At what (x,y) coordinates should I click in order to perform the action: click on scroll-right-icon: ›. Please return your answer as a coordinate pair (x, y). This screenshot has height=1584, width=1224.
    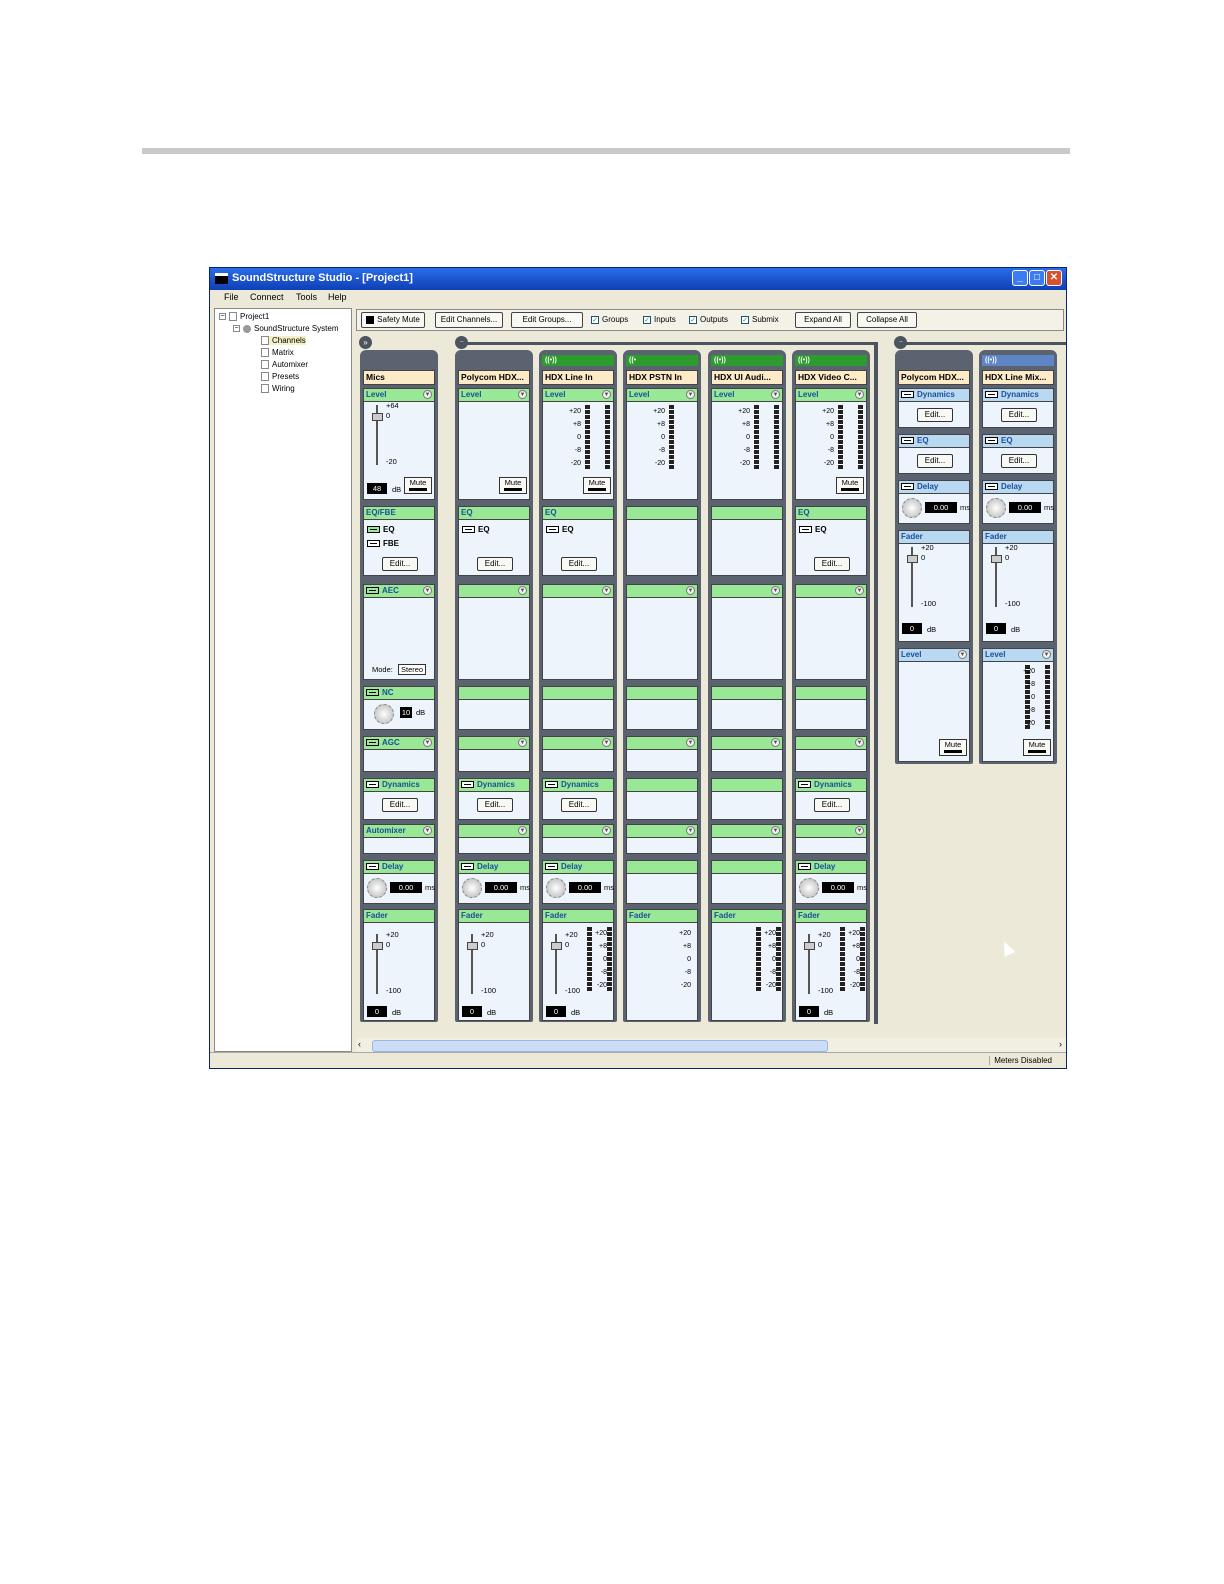
    Looking at the image, I should click on (1060, 1044).